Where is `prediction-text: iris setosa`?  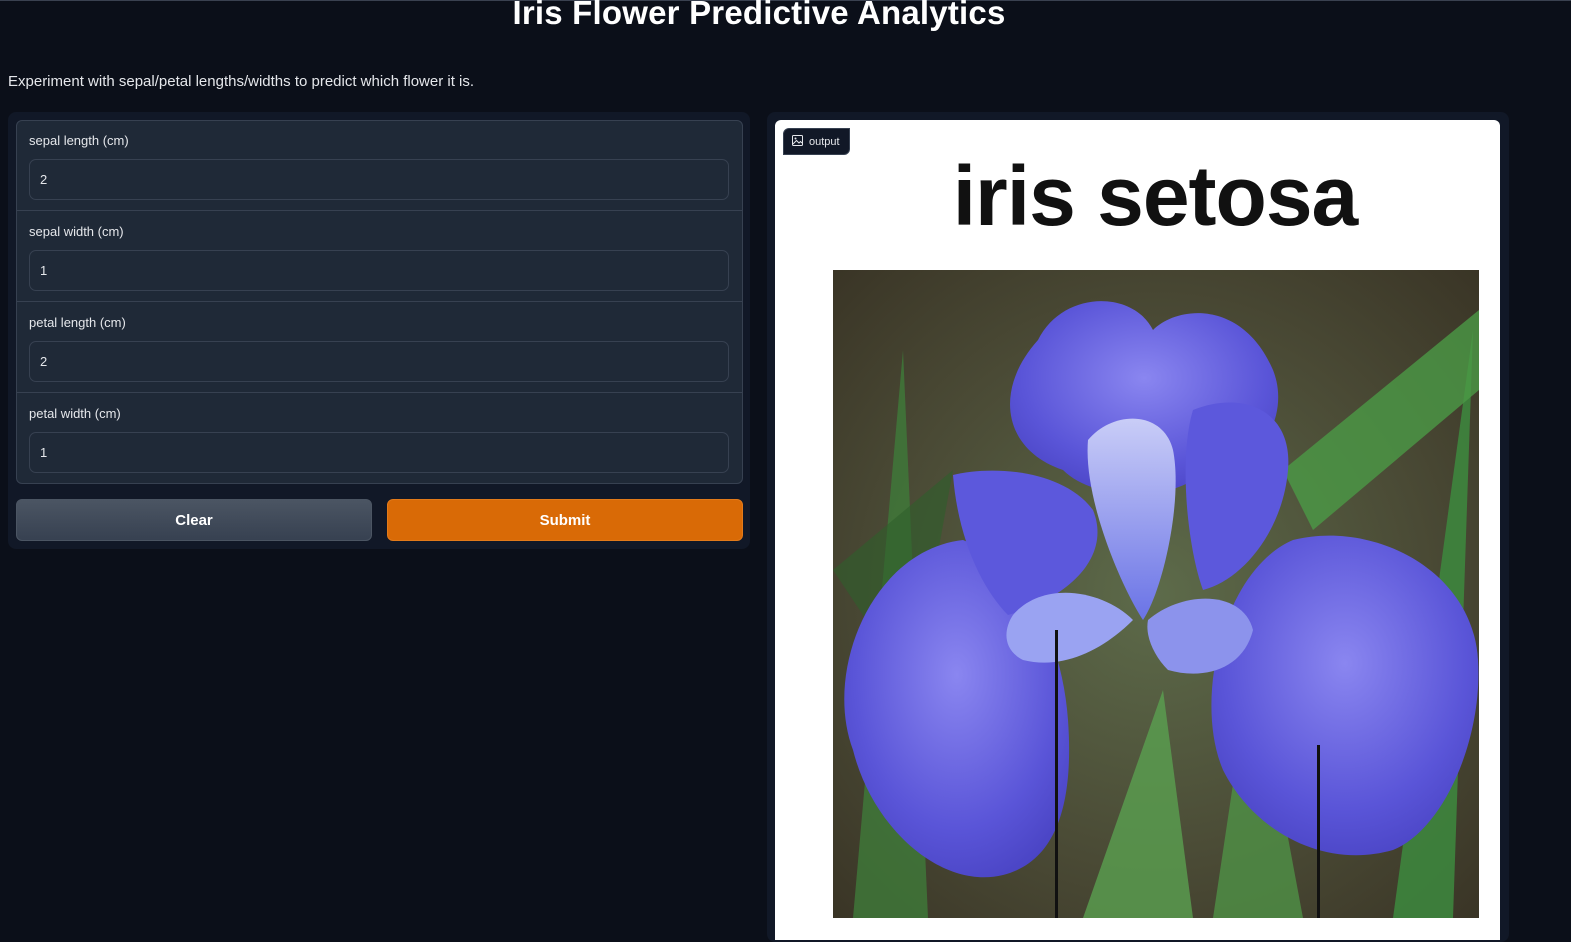 prediction-text: iris setosa is located at coordinates (1155, 196).